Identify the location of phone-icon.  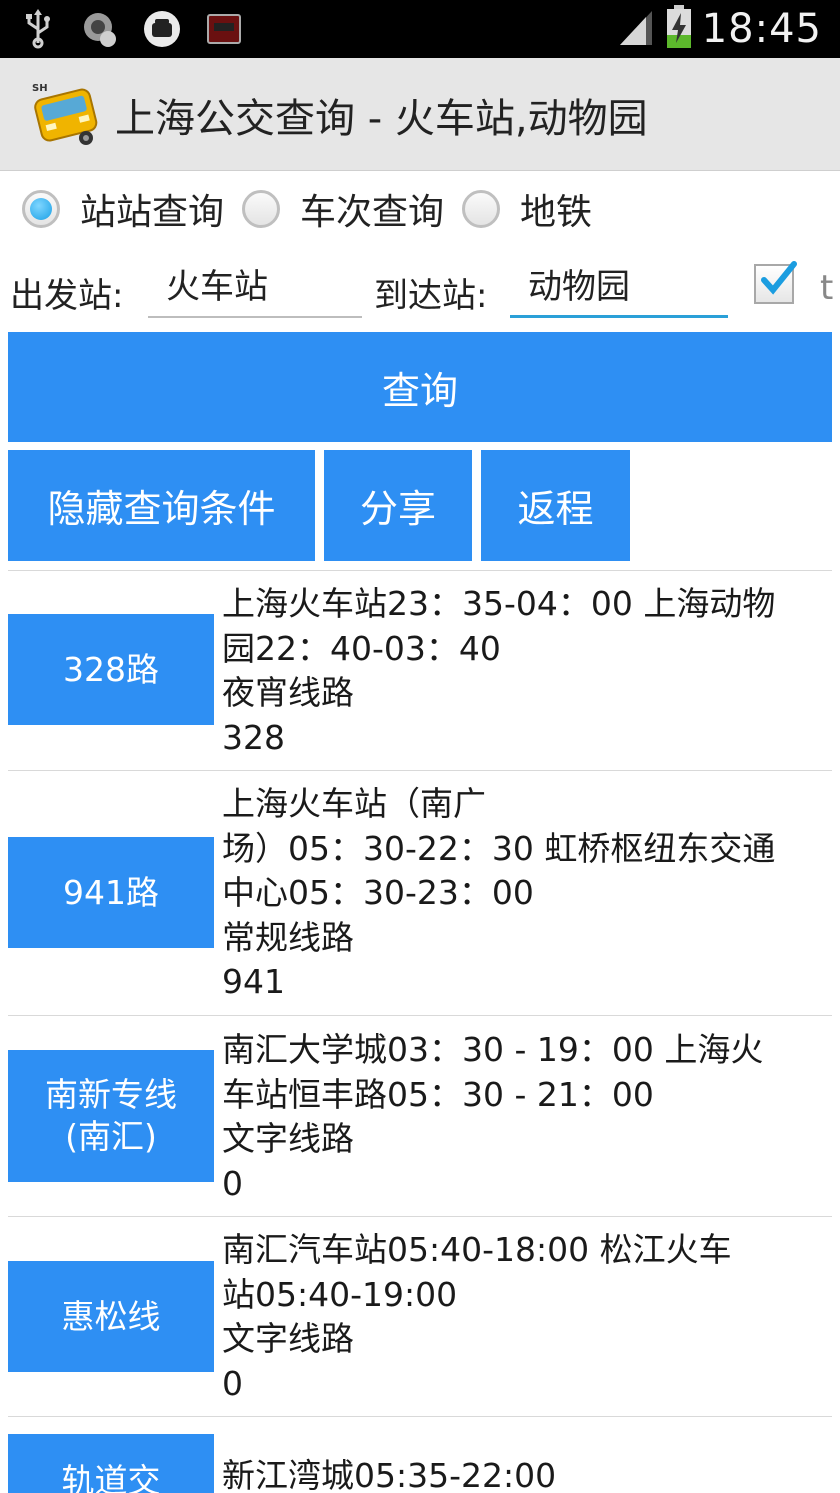
(162, 29).